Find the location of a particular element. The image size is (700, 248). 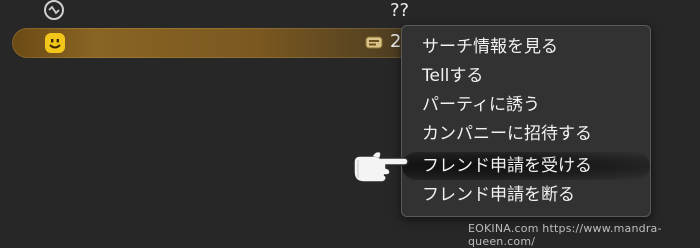

smiley-face-icon is located at coordinates (55, 43).